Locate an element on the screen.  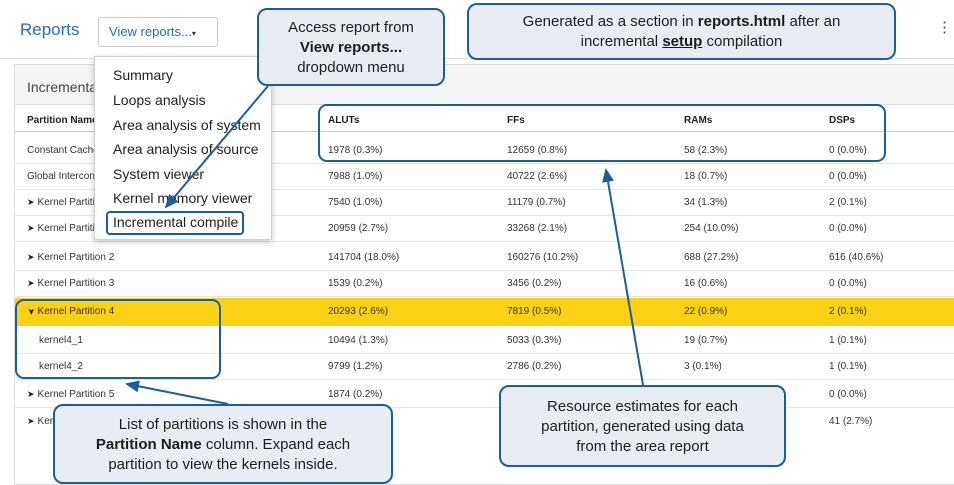
ffs-value: 160276 (10.2%) is located at coordinates (543, 257).